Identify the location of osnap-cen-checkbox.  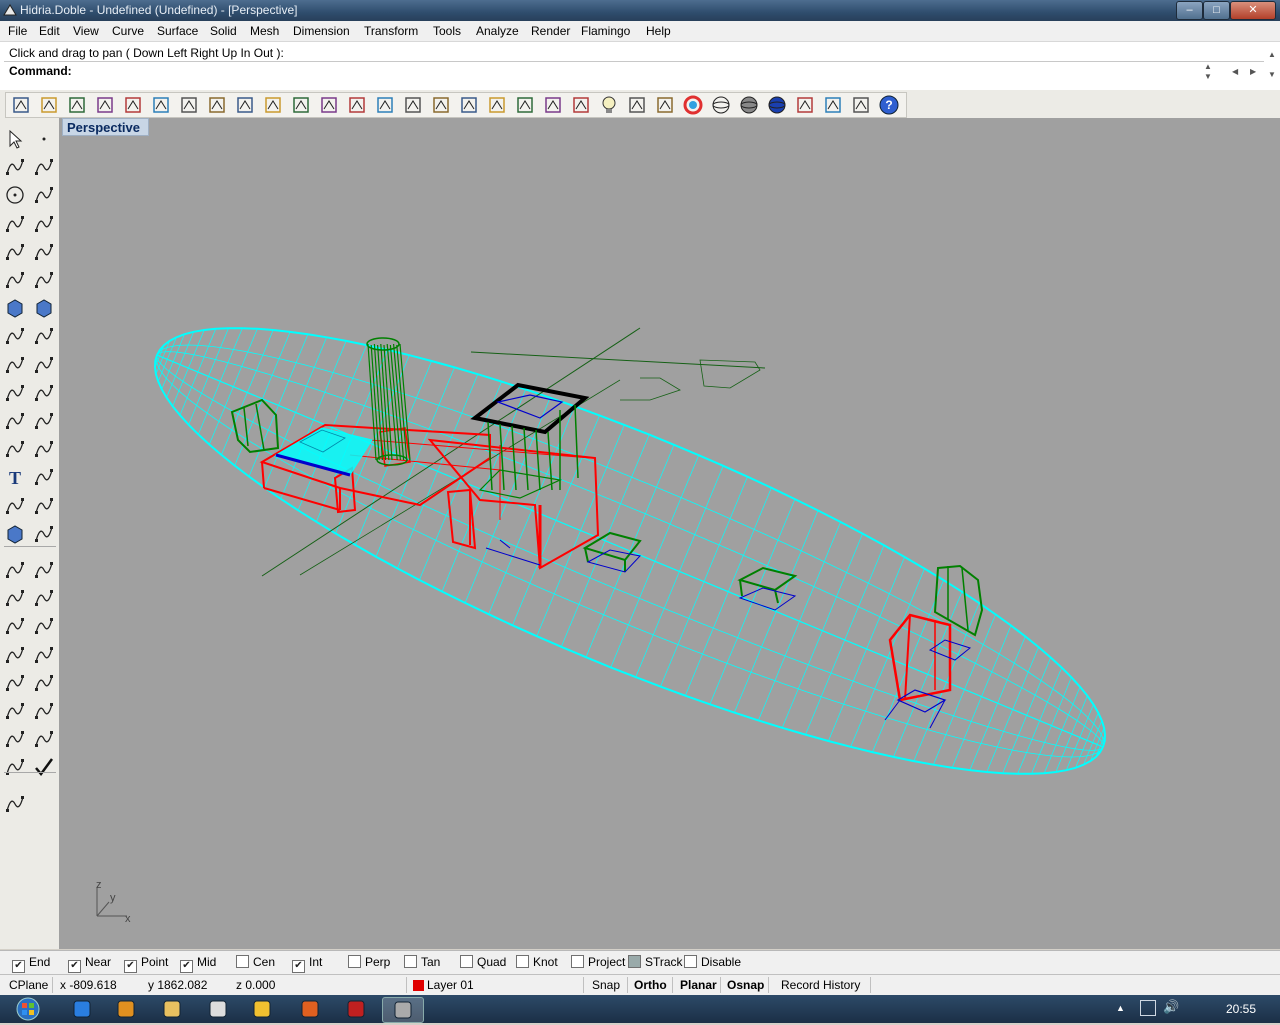
(242, 961).